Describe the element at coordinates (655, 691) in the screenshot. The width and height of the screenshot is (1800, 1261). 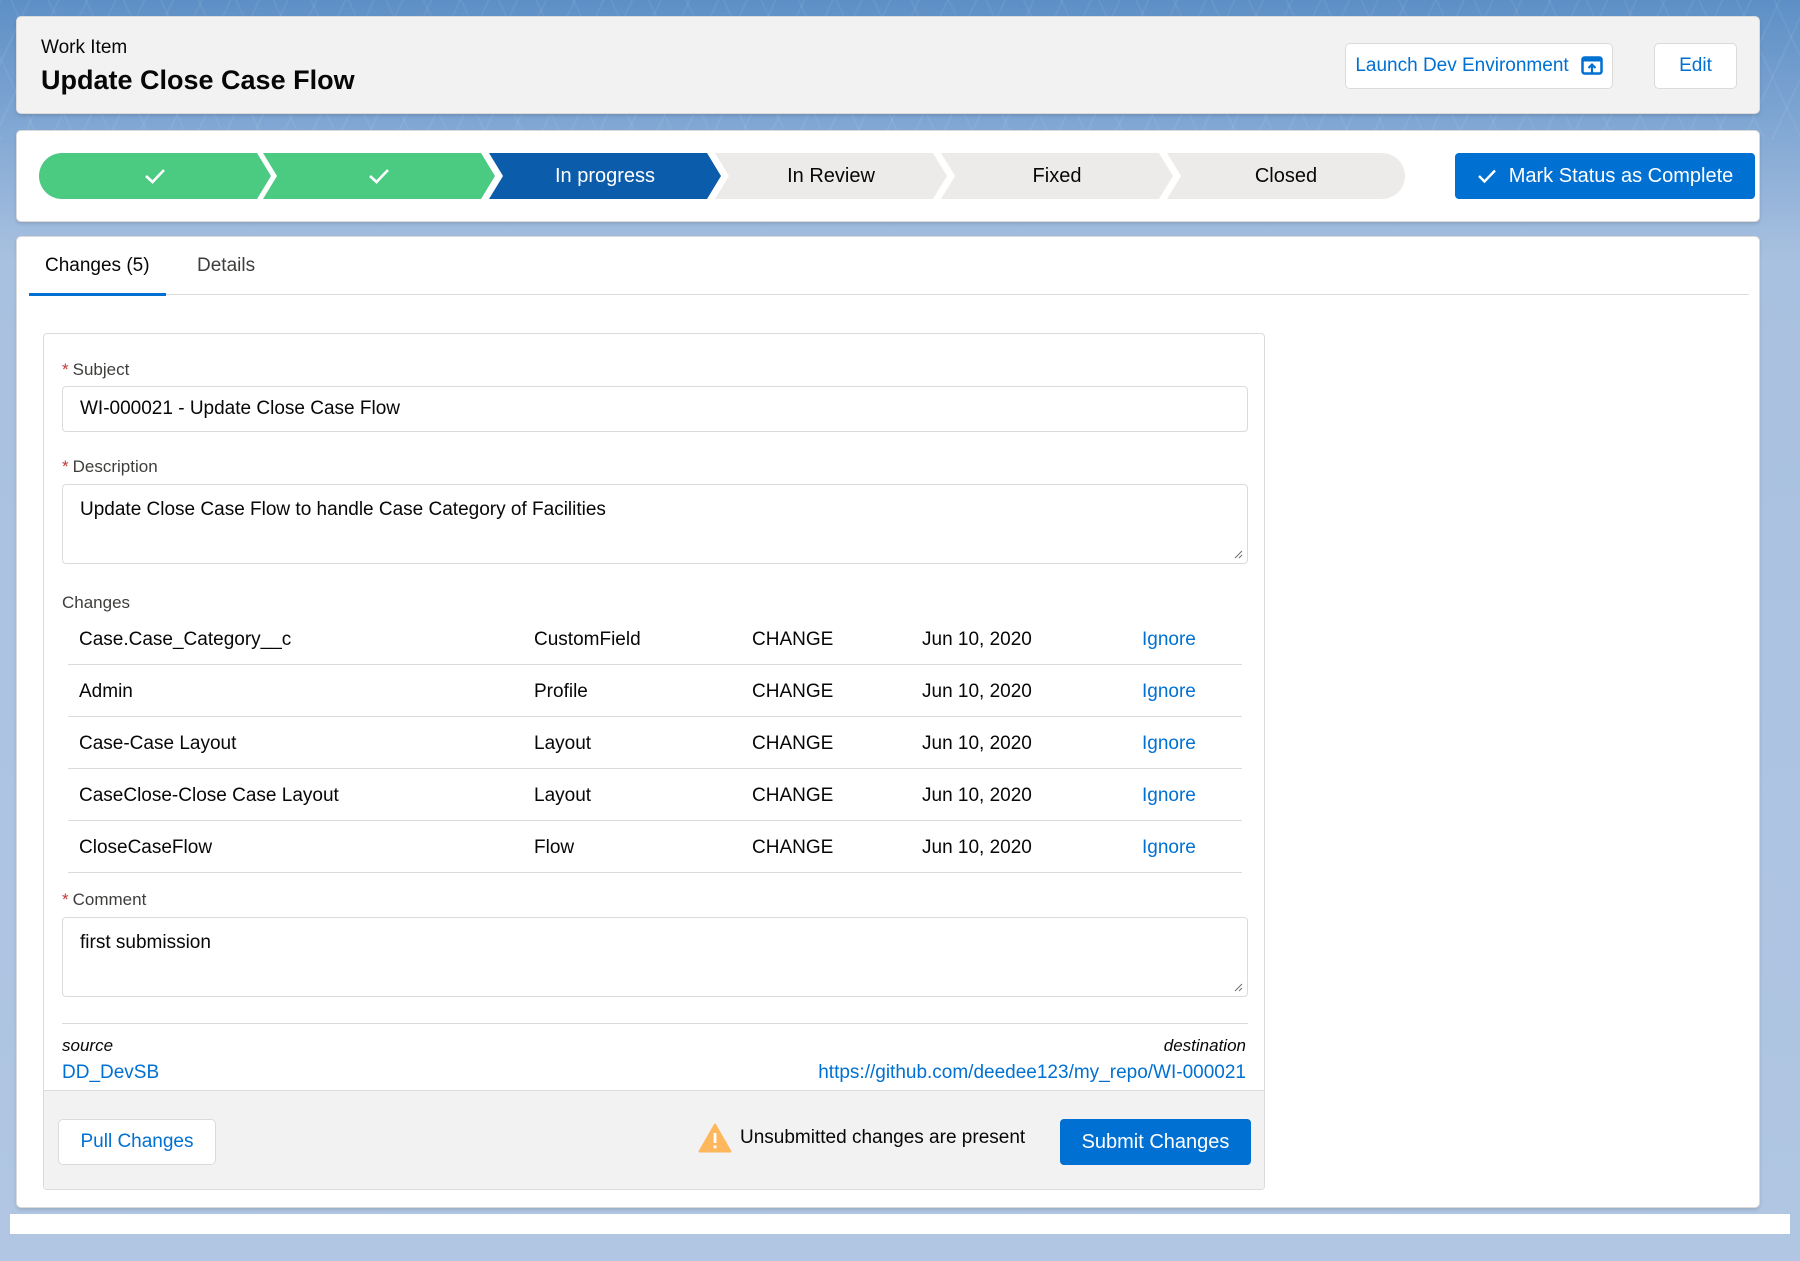
I see `table-row: Admin Profile CHANGE Jun 10, 2020 Ignore` at that location.